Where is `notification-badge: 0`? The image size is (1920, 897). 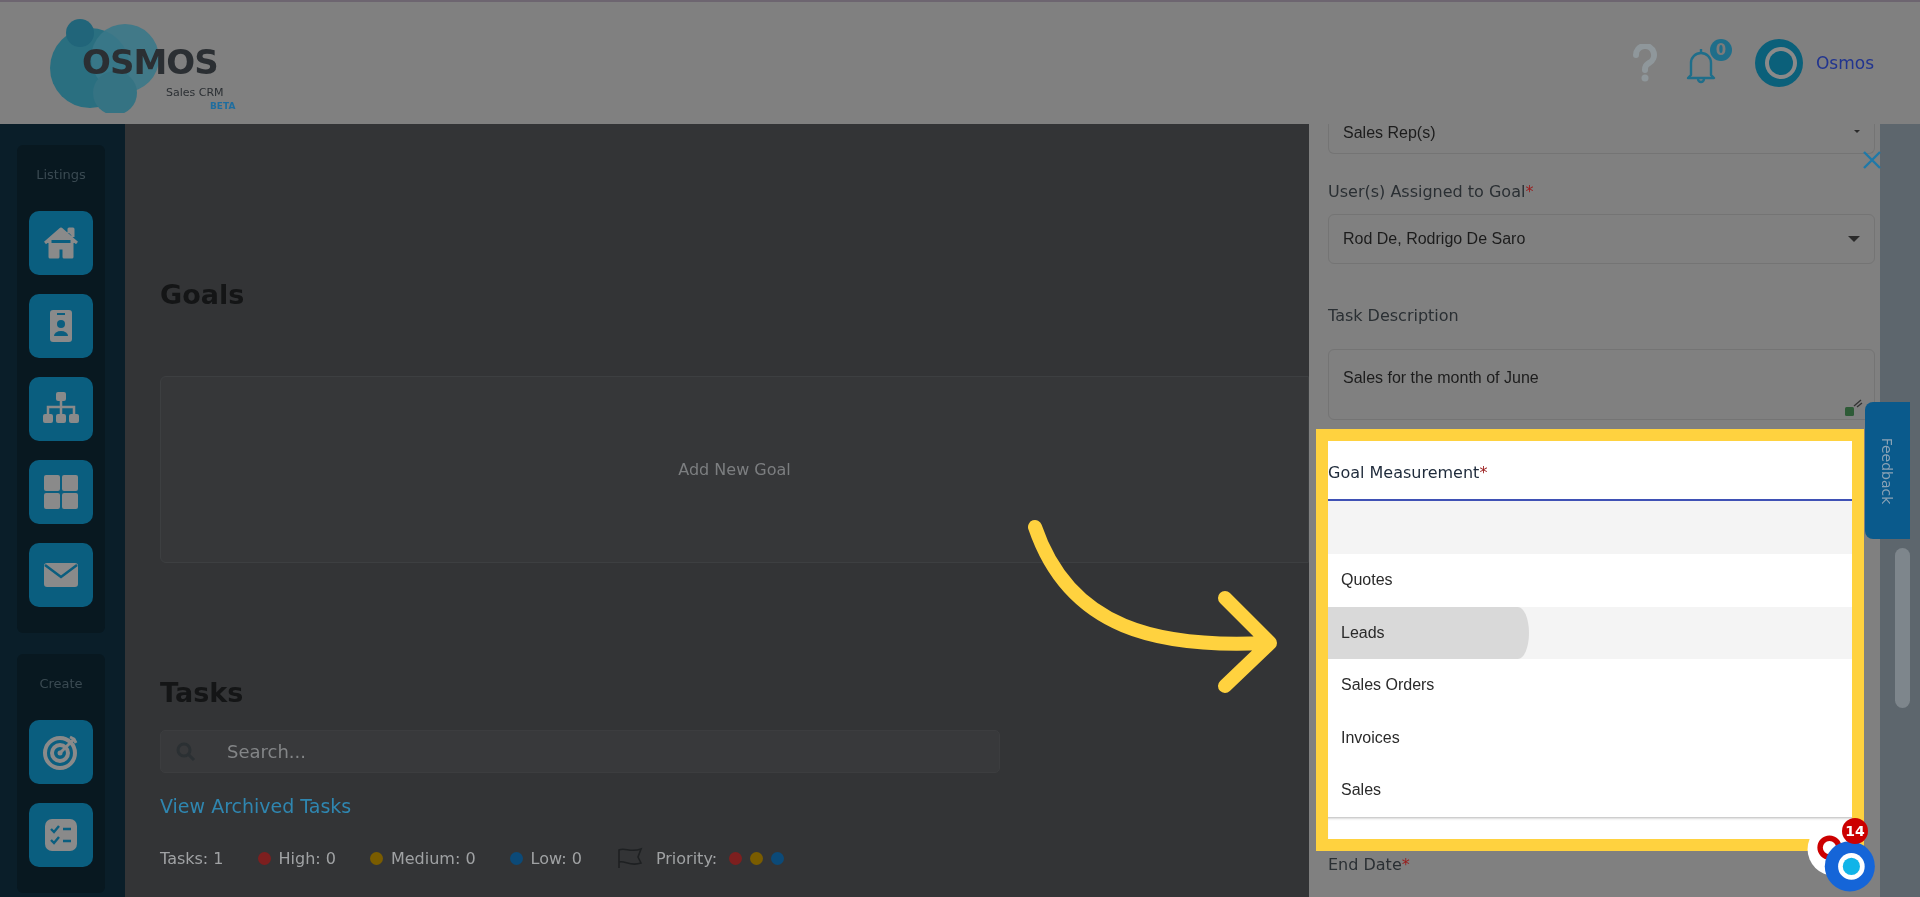
notification-badge: 0 is located at coordinates (1720, 50).